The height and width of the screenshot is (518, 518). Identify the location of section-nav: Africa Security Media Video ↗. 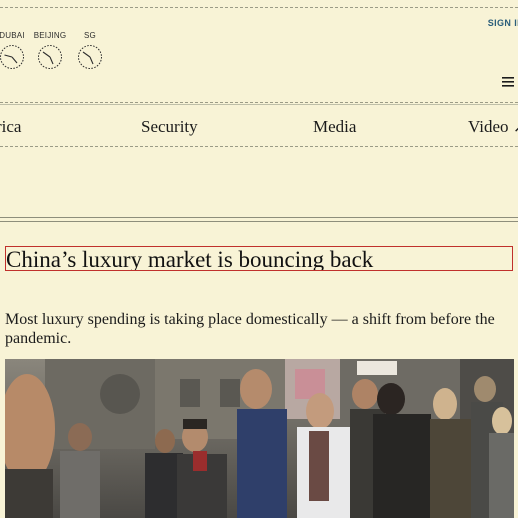
(259, 125).